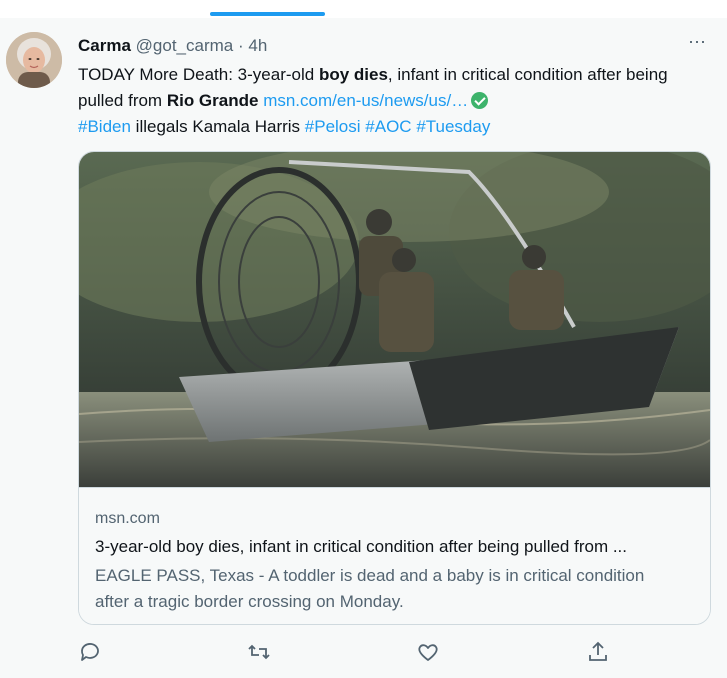  What do you see at coordinates (358, 653) in the screenshot?
I see `action-bar` at bounding box center [358, 653].